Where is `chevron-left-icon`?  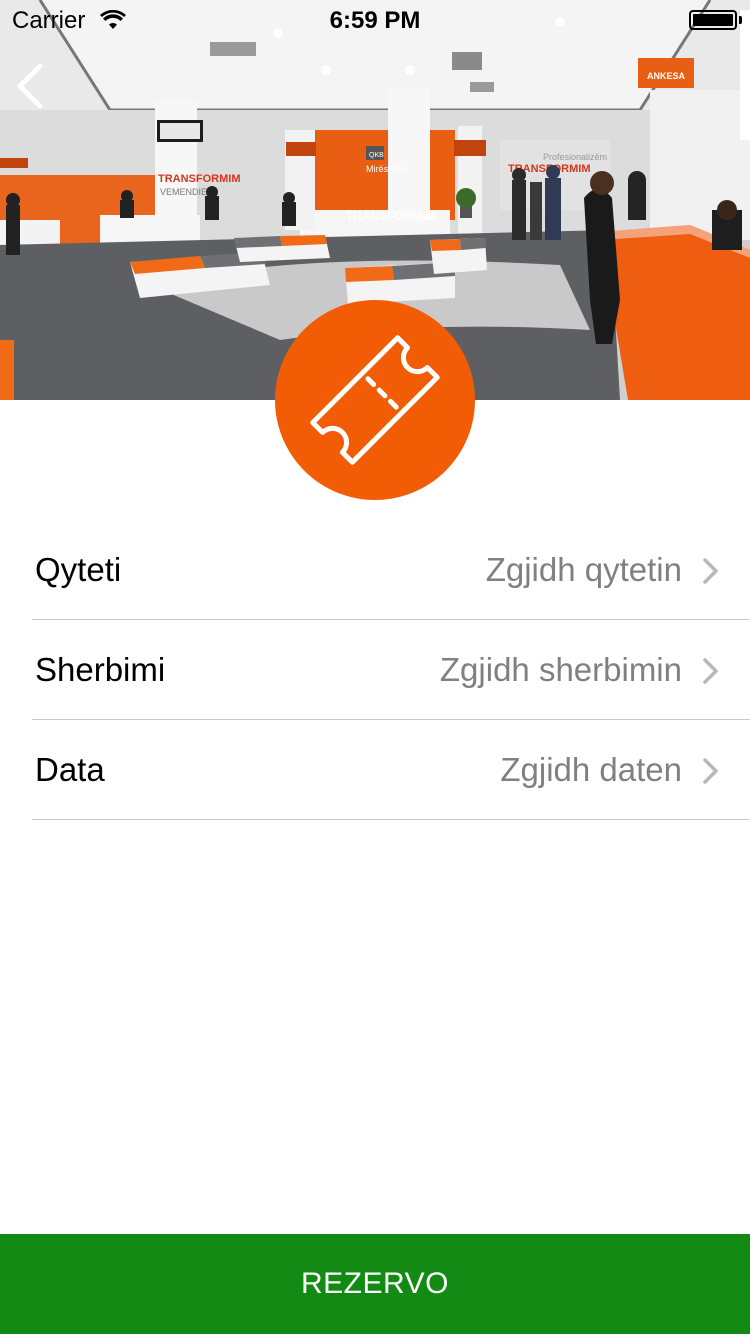
chevron-left-icon is located at coordinates (30, 86).